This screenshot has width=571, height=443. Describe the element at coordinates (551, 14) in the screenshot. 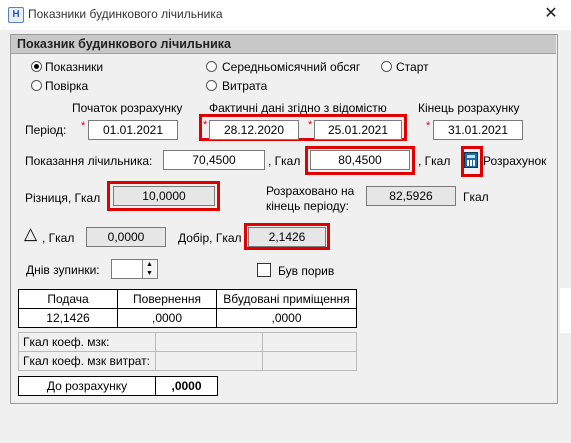

I see `close-button: ✕` at that location.